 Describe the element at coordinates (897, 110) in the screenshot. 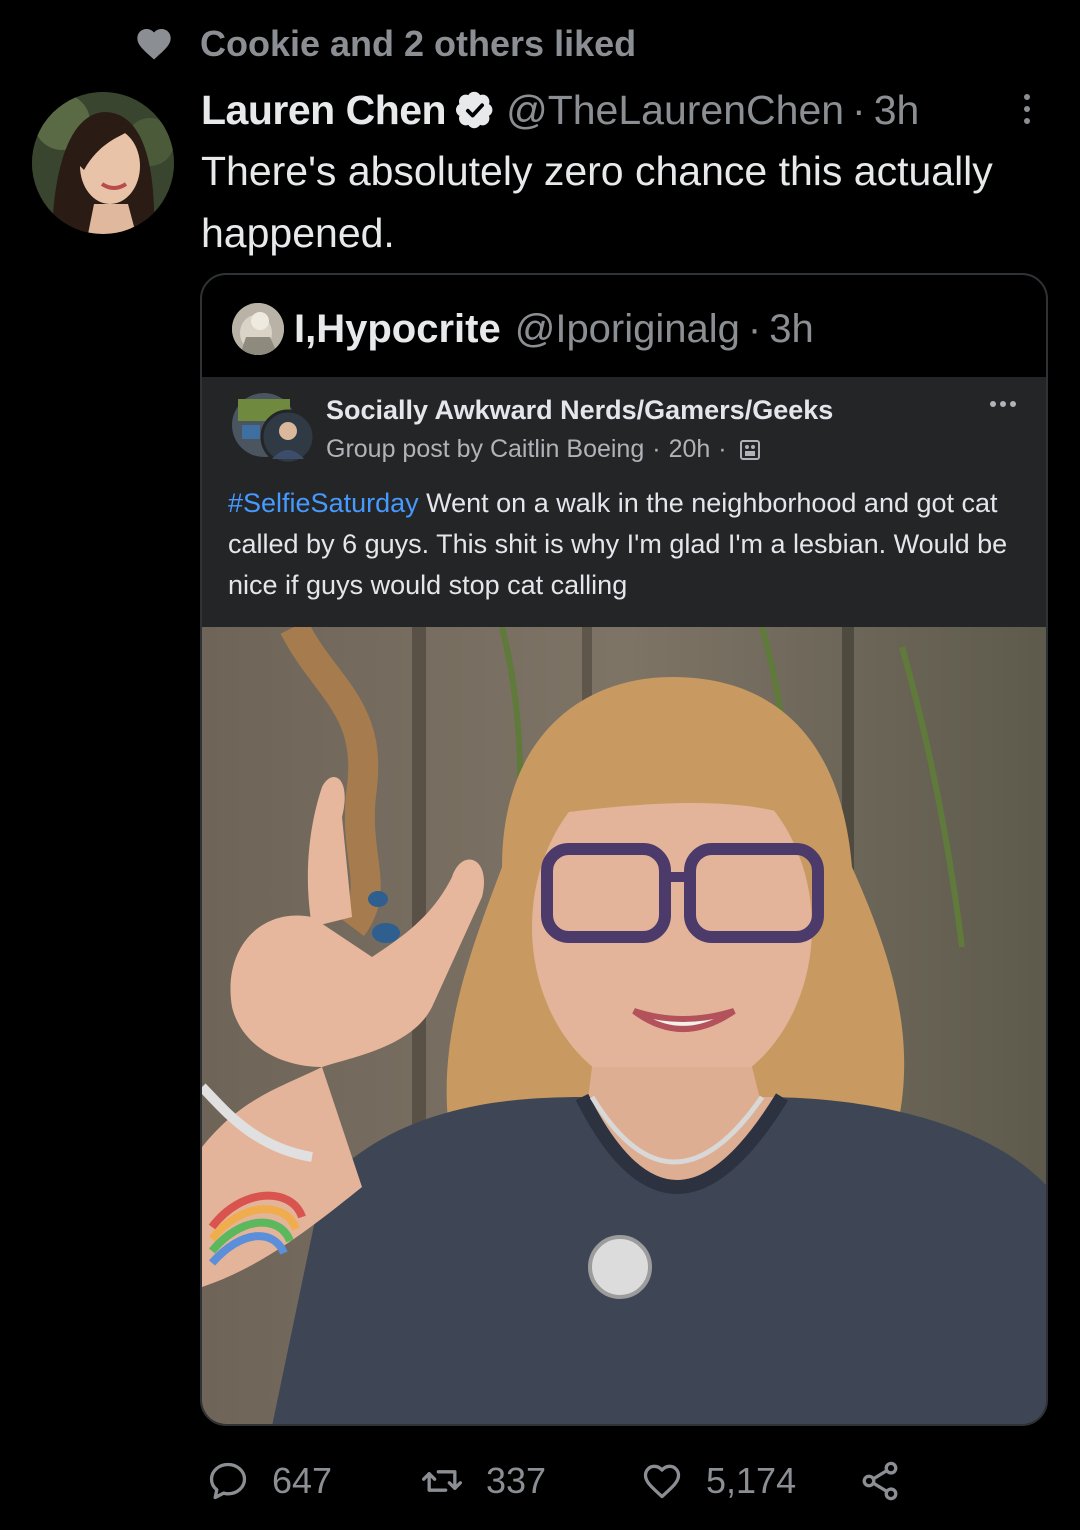

I see `tweet-timestamp: 3h` at that location.